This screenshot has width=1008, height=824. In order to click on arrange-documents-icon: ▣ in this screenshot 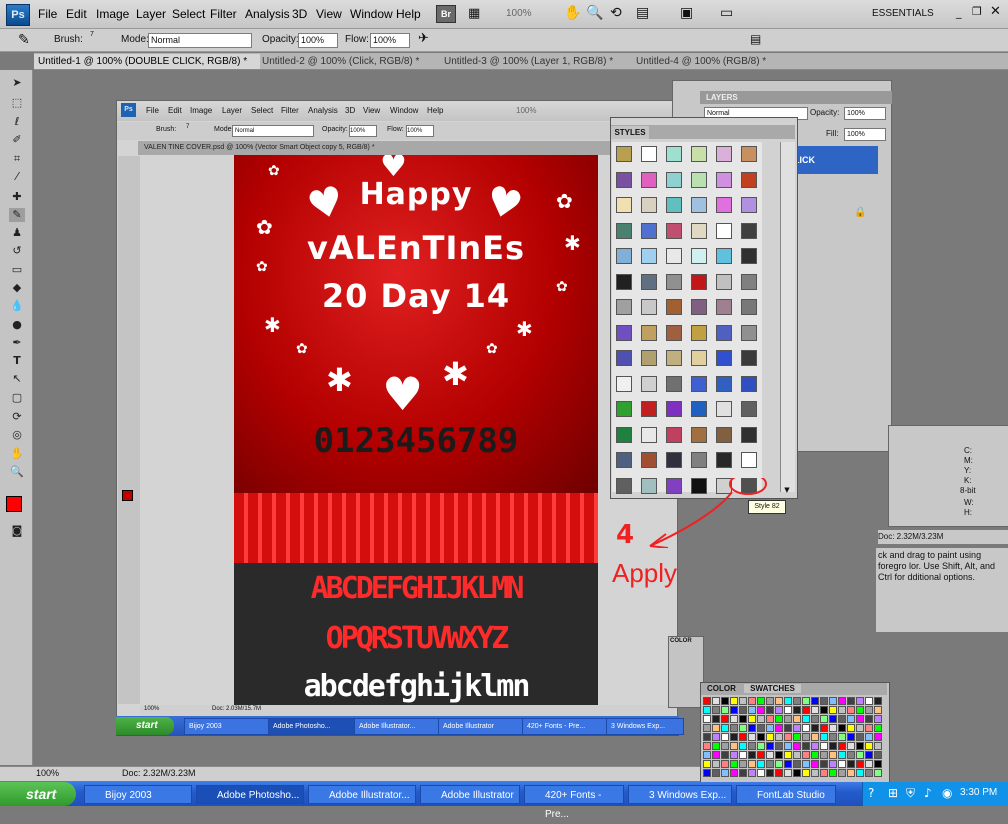, I will do `click(686, 13)`.